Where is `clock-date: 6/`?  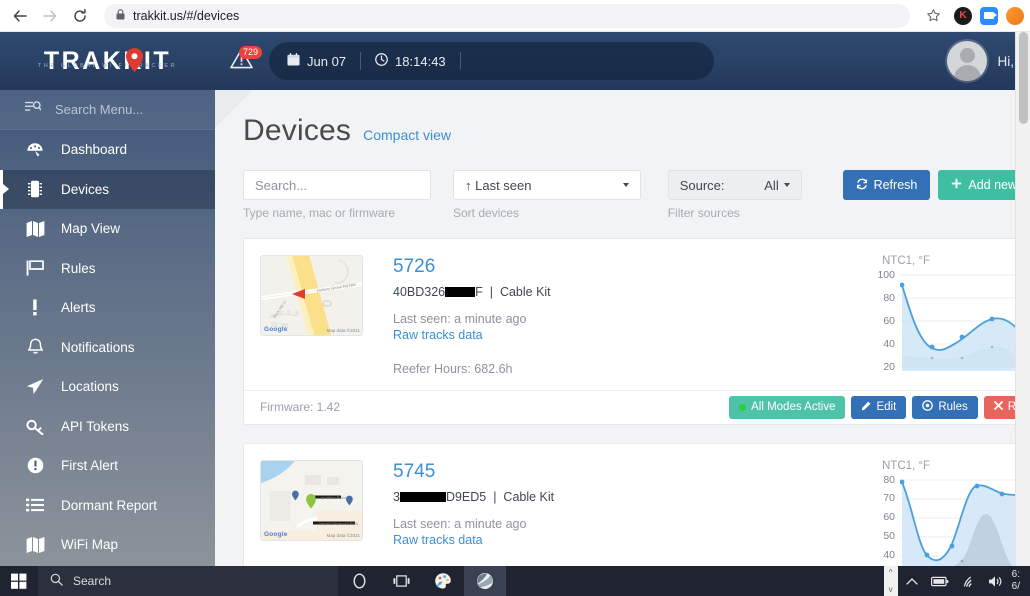 clock-date: 6/ is located at coordinates (1015, 586).